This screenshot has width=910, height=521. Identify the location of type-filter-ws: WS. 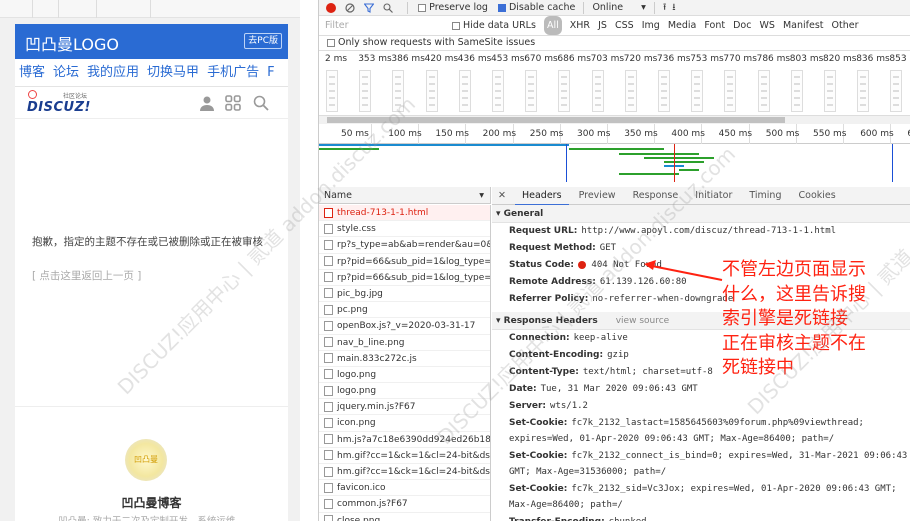
(767, 25).